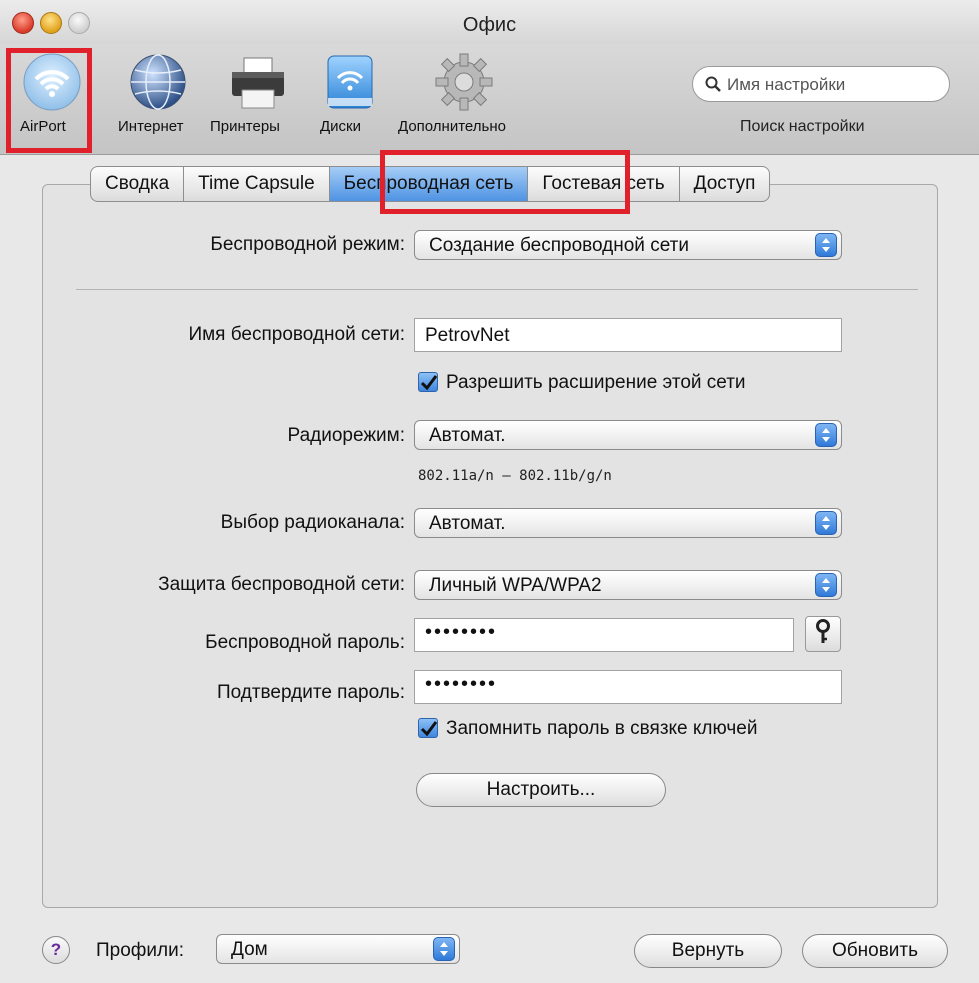 The height and width of the screenshot is (983, 979). I want to click on radio-mode-value: Автомат., so click(467, 435).